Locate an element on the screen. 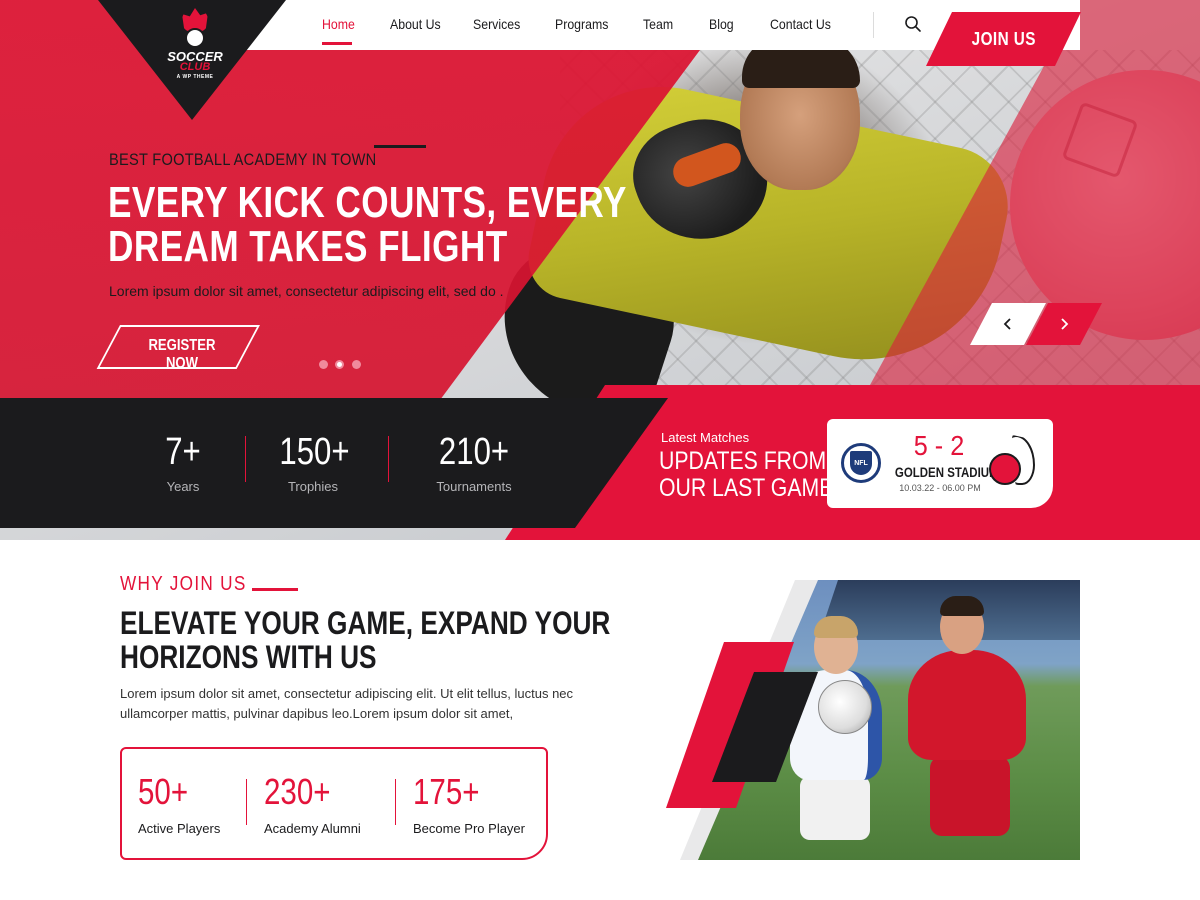 The image size is (1200, 900). stat-value: 150+ is located at coordinates (314, 452).